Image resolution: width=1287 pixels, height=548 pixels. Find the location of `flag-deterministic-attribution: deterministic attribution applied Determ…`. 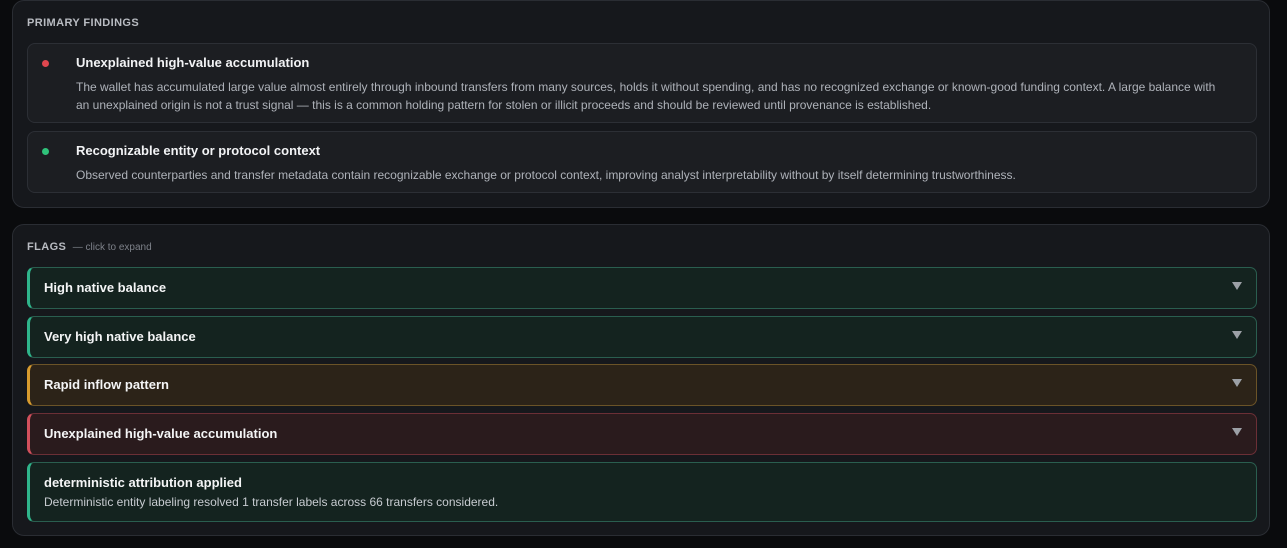

flag-deterministic-attribution: deterministic attribution applied Determ… is located at coordinates (642, 492).